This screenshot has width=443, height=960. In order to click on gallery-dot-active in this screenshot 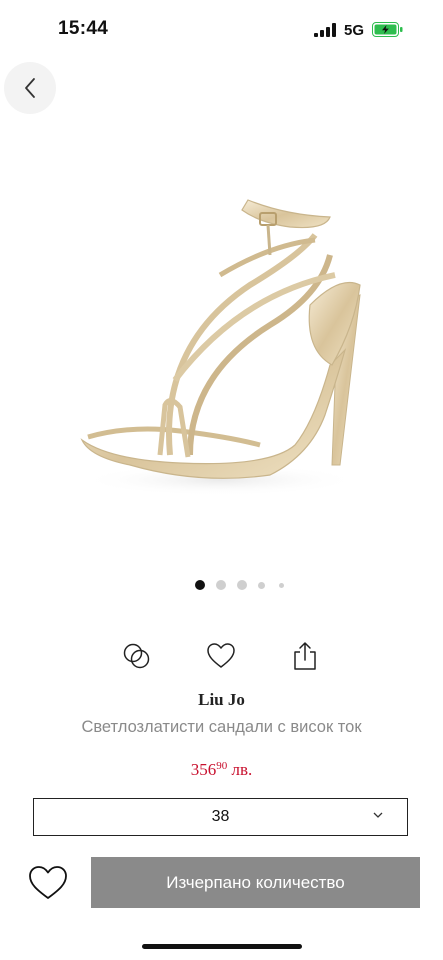, I will do `click(200, 585)`.